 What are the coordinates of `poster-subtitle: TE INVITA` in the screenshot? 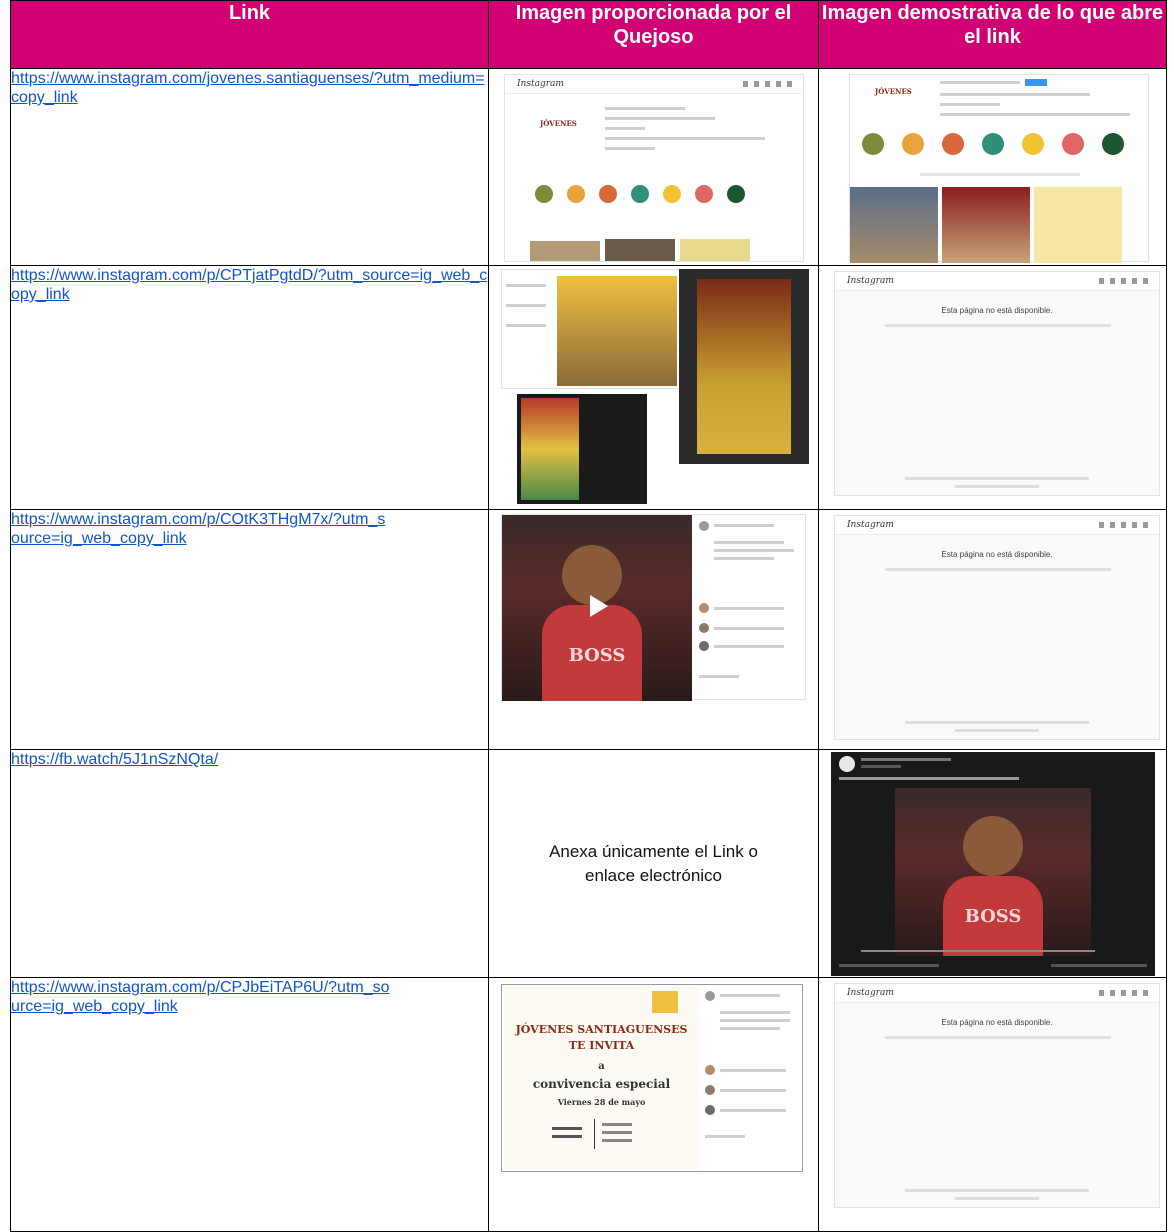 It's located at (601, 1045).